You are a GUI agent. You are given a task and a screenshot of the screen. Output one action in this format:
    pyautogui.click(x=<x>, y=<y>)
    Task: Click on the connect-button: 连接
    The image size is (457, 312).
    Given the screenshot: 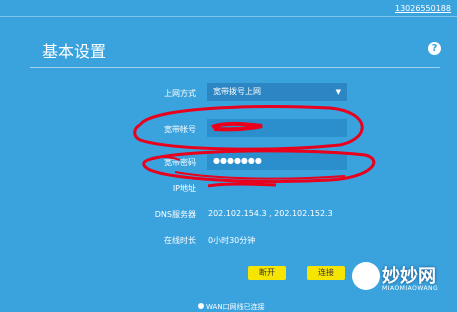 What is the action you would take?
    pyautogui.click(x=326, y=273)
    